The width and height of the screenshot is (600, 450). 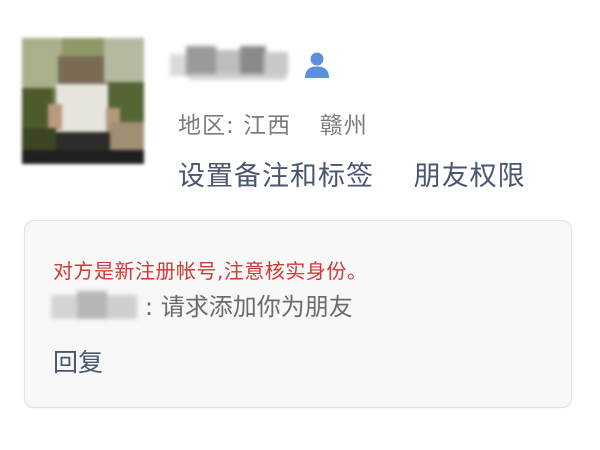 What do you see at coordinates (249, 307) in the screenshot?
I see `request-text: : 请求添加你为朋友` at bounding box center [249, 307].